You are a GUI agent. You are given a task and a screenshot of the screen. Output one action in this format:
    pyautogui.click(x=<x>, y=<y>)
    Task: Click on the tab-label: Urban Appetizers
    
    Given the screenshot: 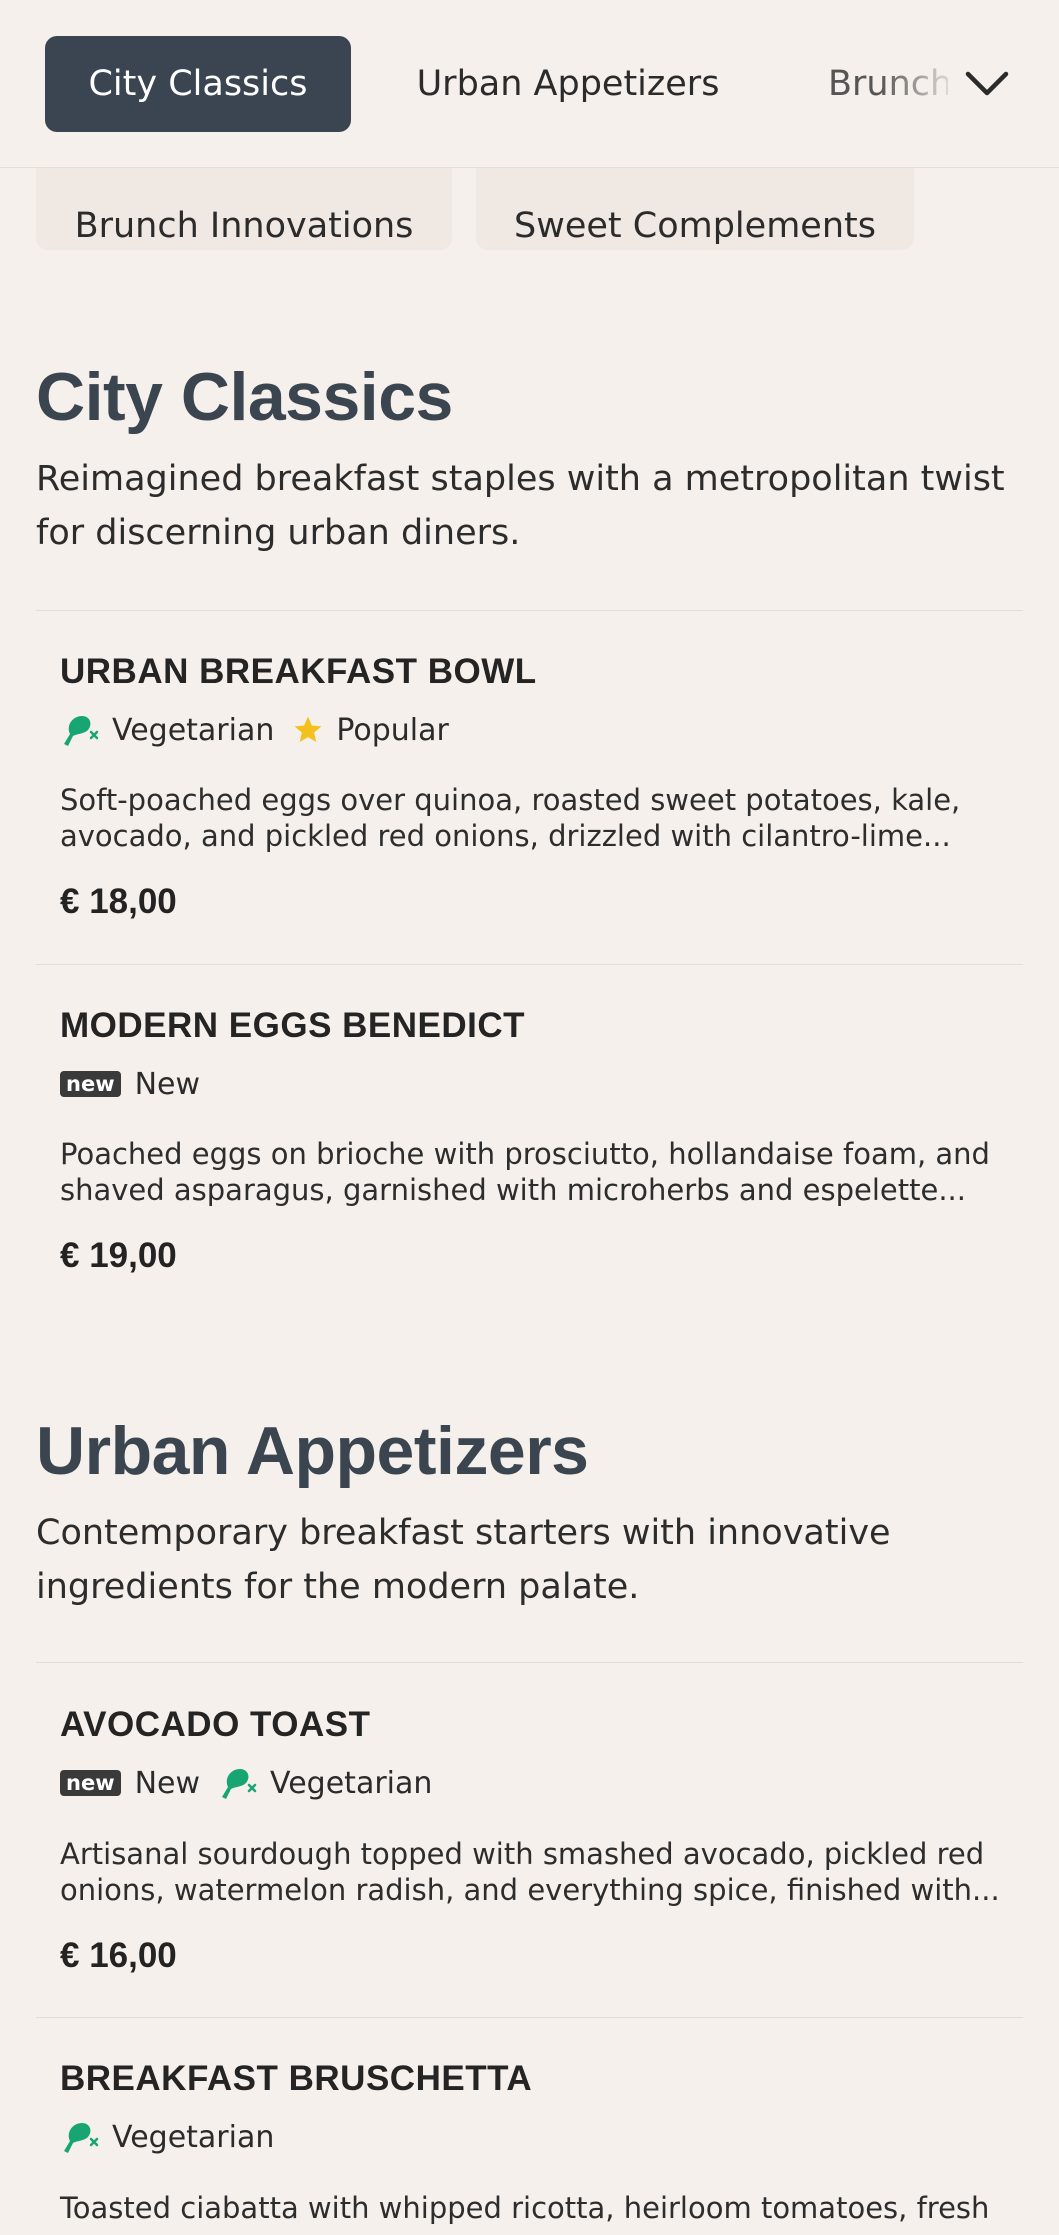 What is the action you would take?
    pyautogui.click(x=568, y=84)
    